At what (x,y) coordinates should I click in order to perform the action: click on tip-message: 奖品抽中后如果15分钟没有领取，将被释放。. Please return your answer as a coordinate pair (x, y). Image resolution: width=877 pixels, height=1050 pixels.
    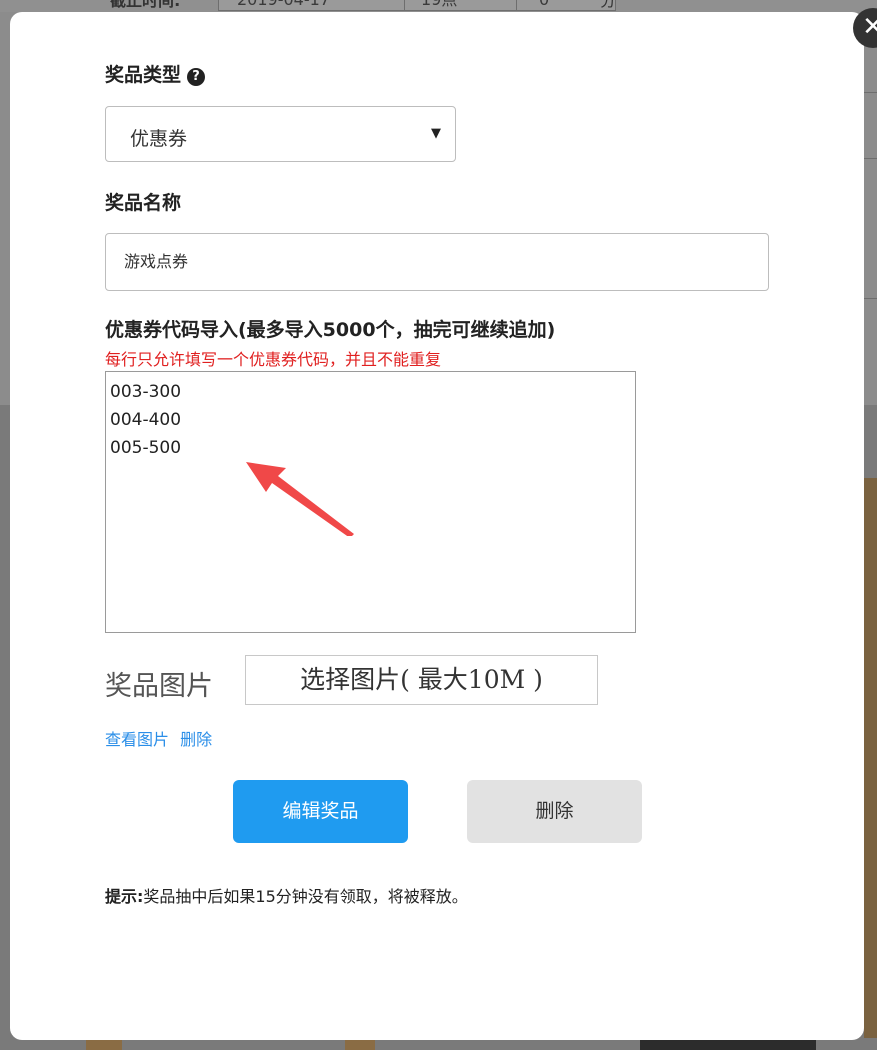
    Looking at the image, I should click on (305, 896).